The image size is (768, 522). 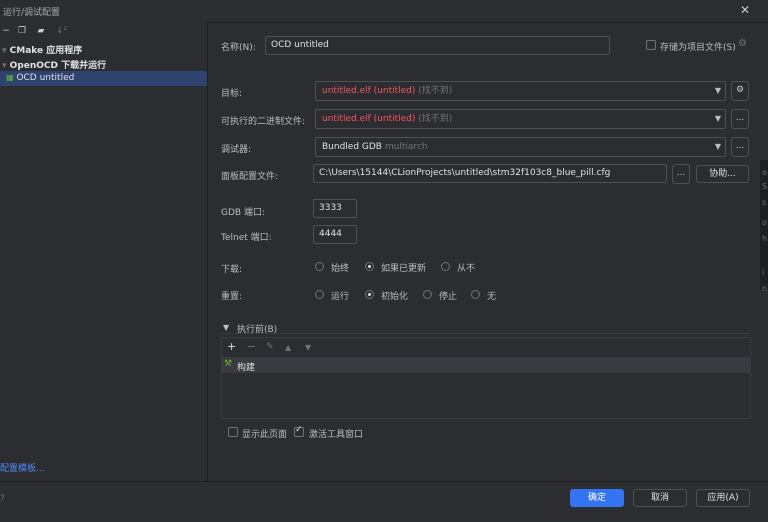 I want to click on sort-icon: ↓², so click(x=61, y=31).